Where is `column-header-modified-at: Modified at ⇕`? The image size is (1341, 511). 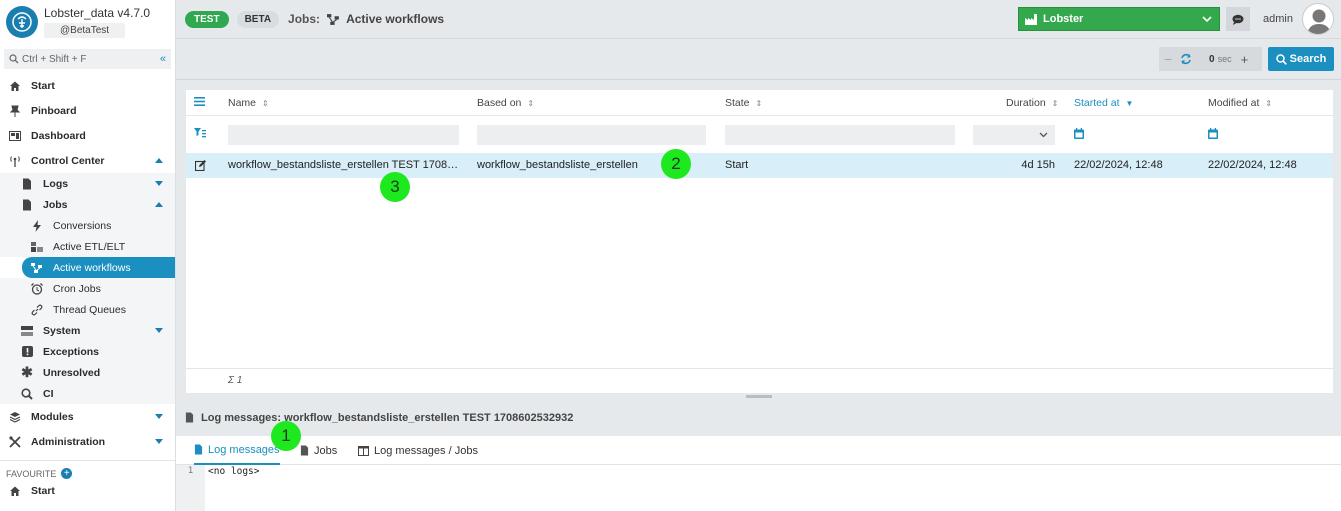
column-header-modified-at: Modified at ⇕ is located at coordinates (1240, 103).